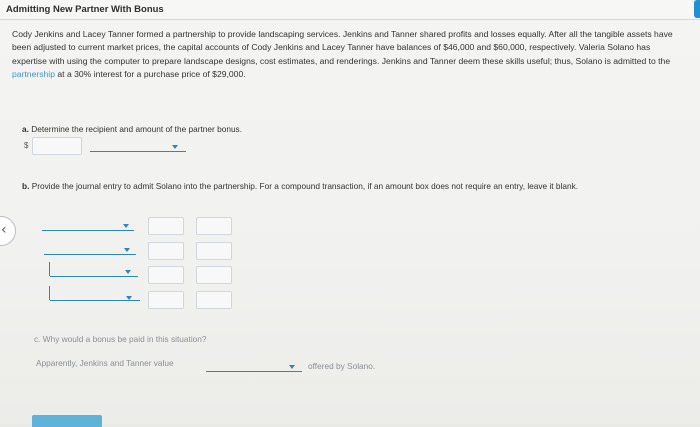 Image resolution: width=700 pixels, height=427 pixels. What do you see at coordinates (350, 10) in the screenshot?
I see `header-bar: Admitting New Partner With Bonus` at bounding box center [350, 10].